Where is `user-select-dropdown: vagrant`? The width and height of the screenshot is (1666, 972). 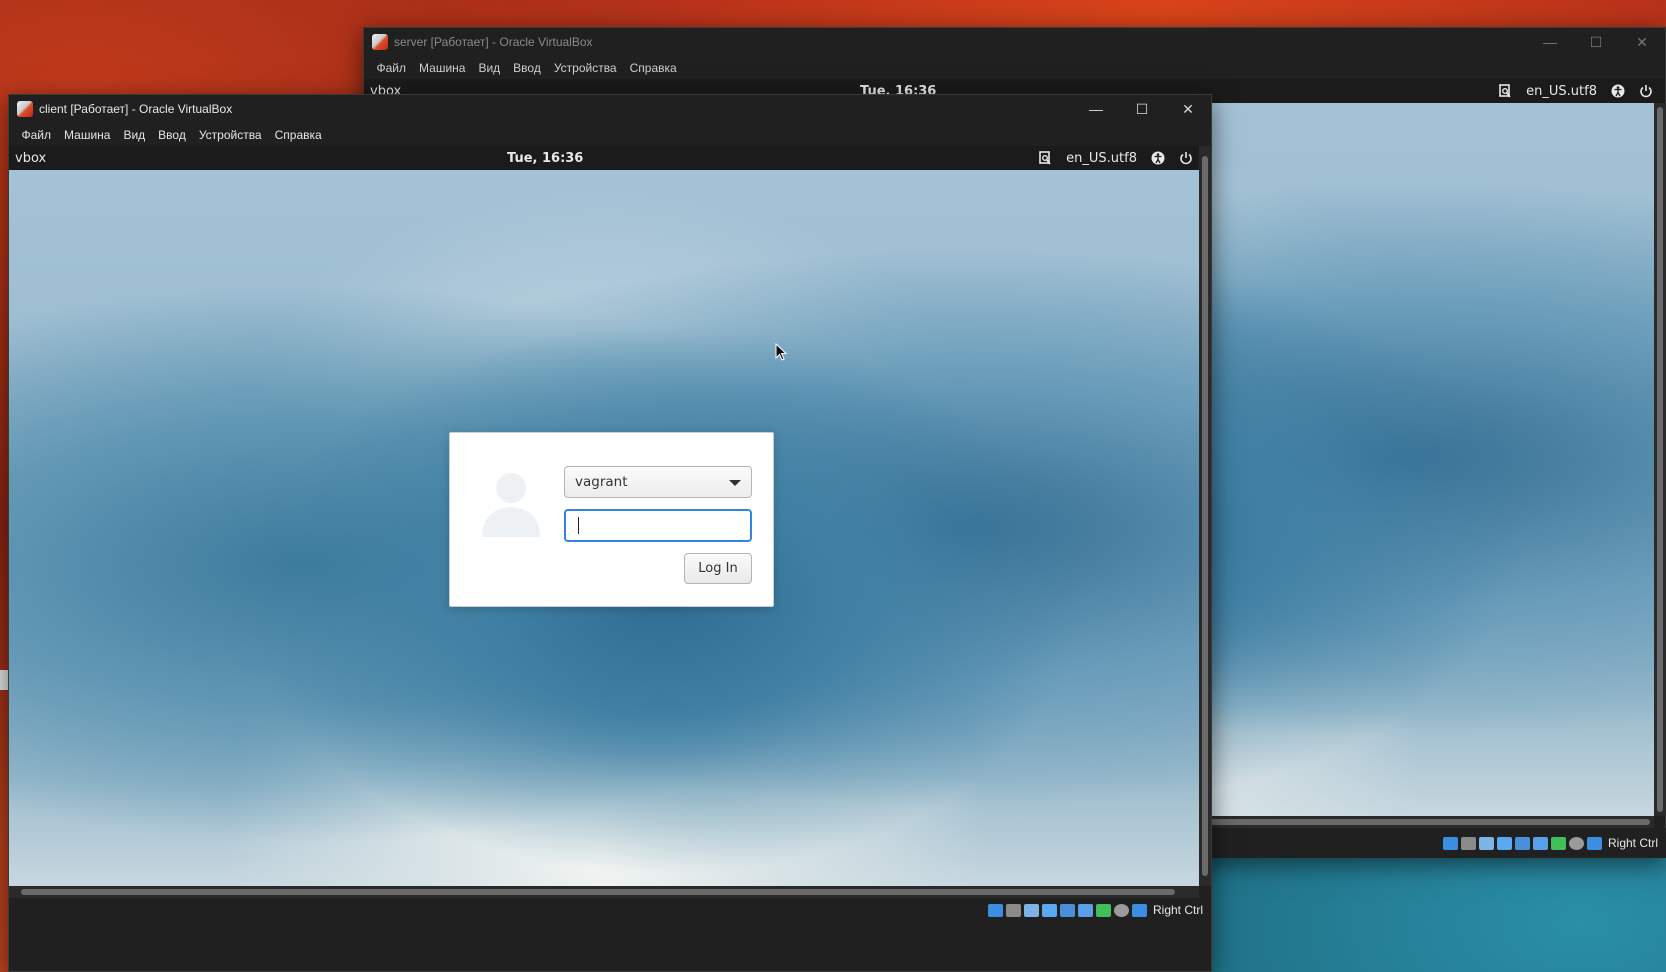
user-select-dropdown: vagrant is located at coordinates (658, 482).